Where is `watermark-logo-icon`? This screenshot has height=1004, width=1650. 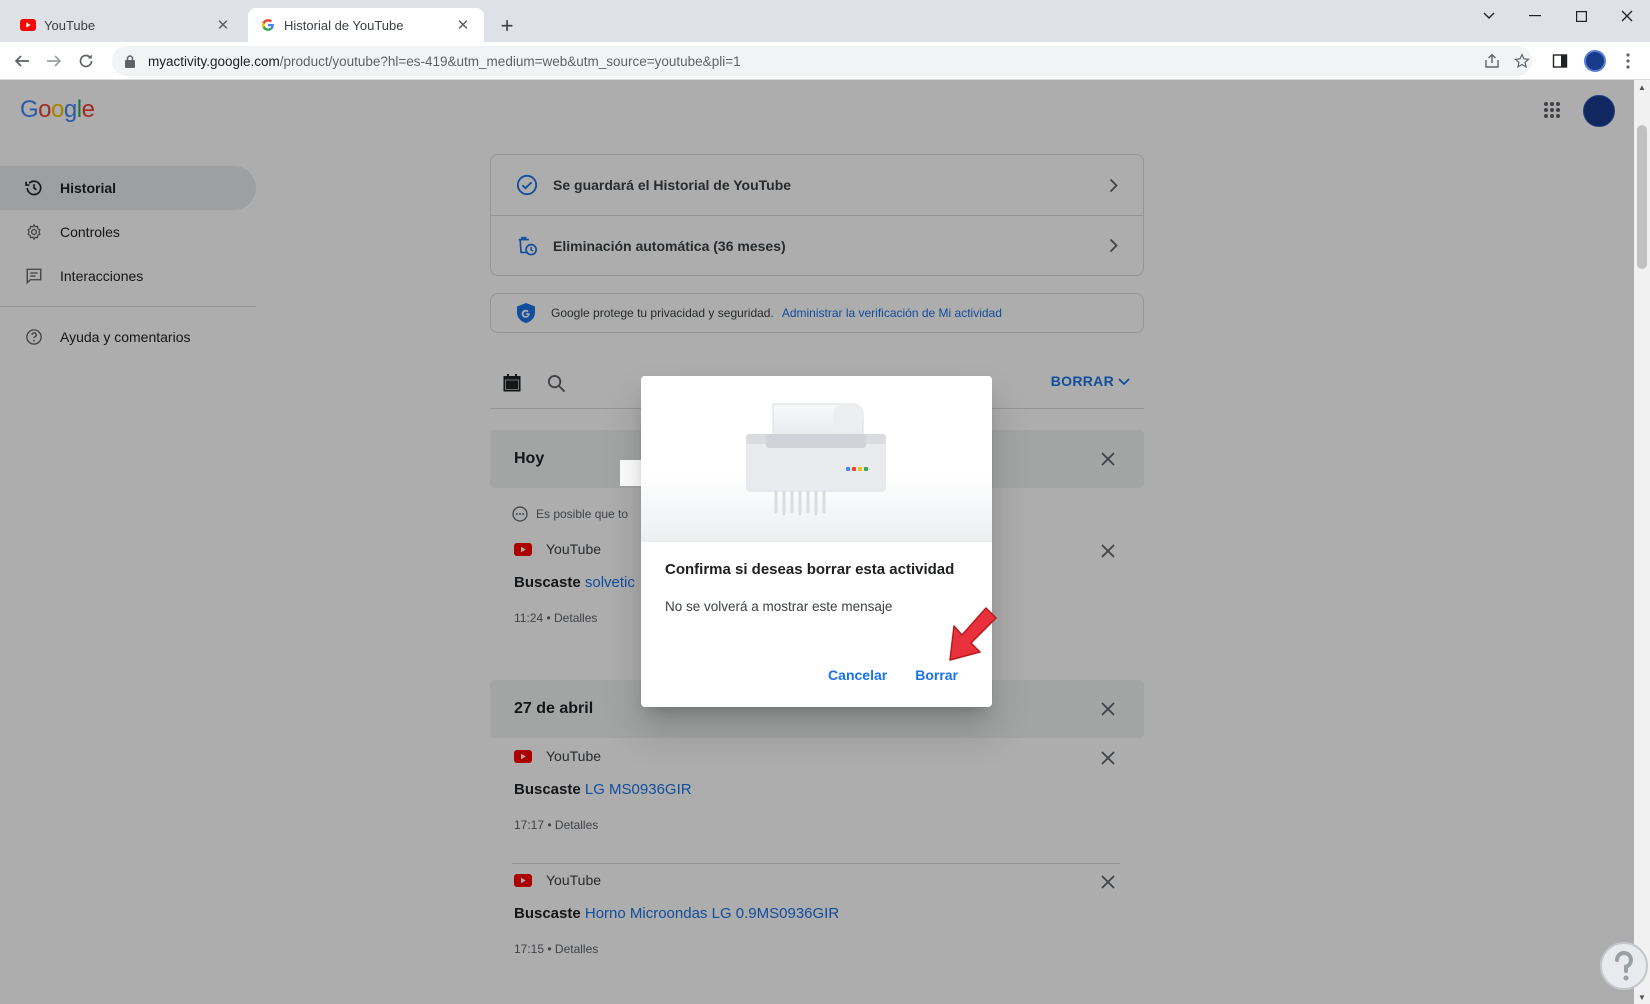 watermark-logo-icon is located at coordinates (1624, 966).